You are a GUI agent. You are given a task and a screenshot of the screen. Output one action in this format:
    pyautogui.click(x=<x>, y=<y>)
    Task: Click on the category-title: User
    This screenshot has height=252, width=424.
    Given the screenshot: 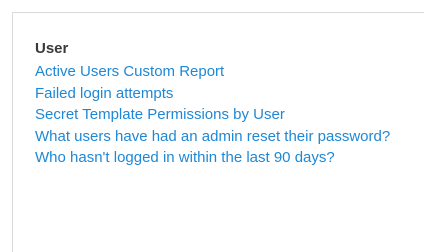 What is the action you would take?
    pyautogui.click(x=52, y=48)
    